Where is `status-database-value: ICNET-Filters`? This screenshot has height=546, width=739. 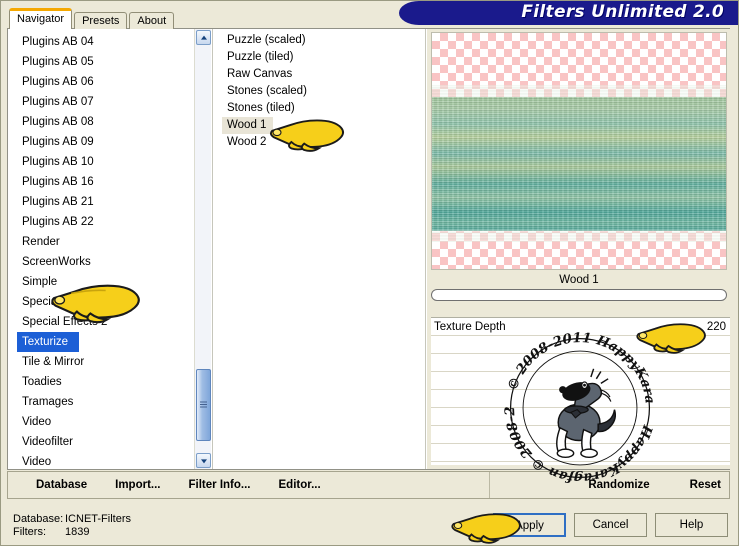
status-database-value: ICNET-Filters is located at coordinates (98, 519).